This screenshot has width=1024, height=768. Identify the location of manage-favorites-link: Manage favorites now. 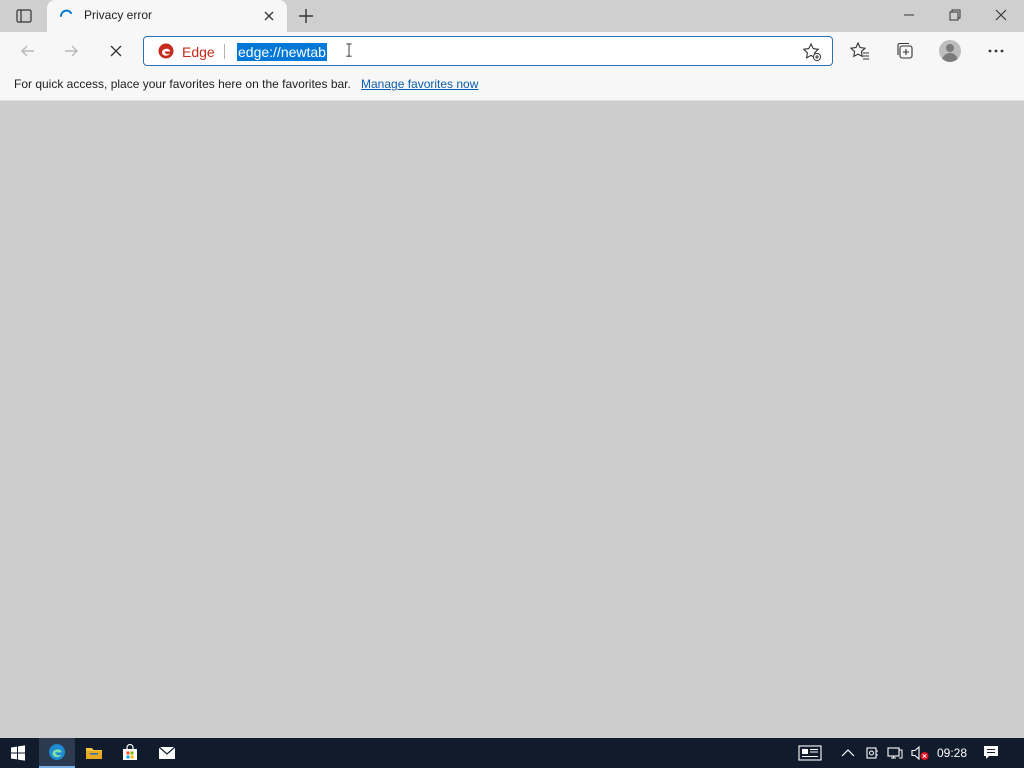
(419, 84).